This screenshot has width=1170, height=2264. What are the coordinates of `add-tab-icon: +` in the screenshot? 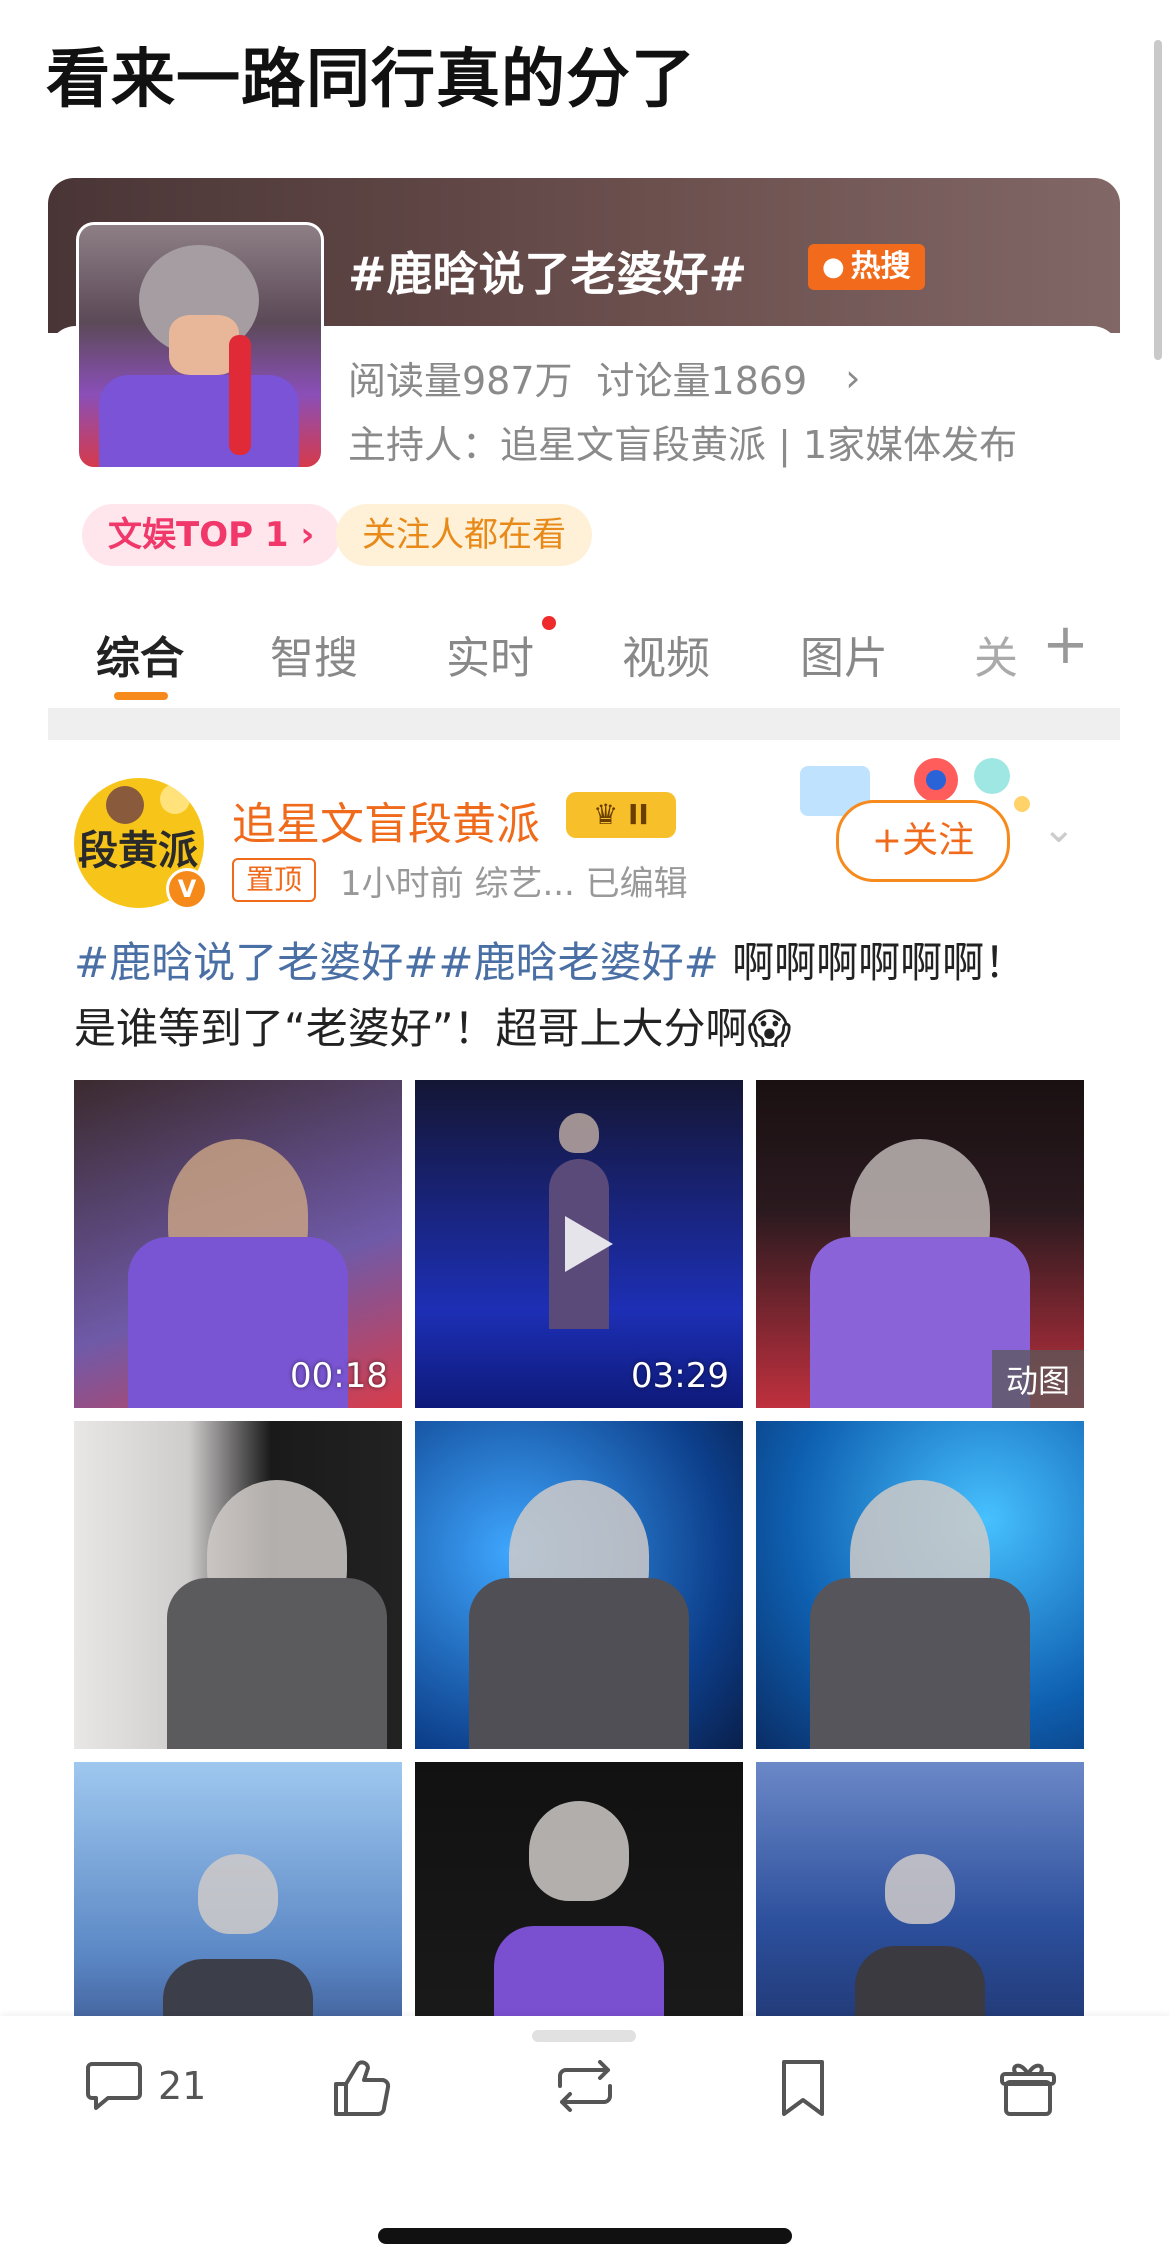 It's located at (1065, 644).